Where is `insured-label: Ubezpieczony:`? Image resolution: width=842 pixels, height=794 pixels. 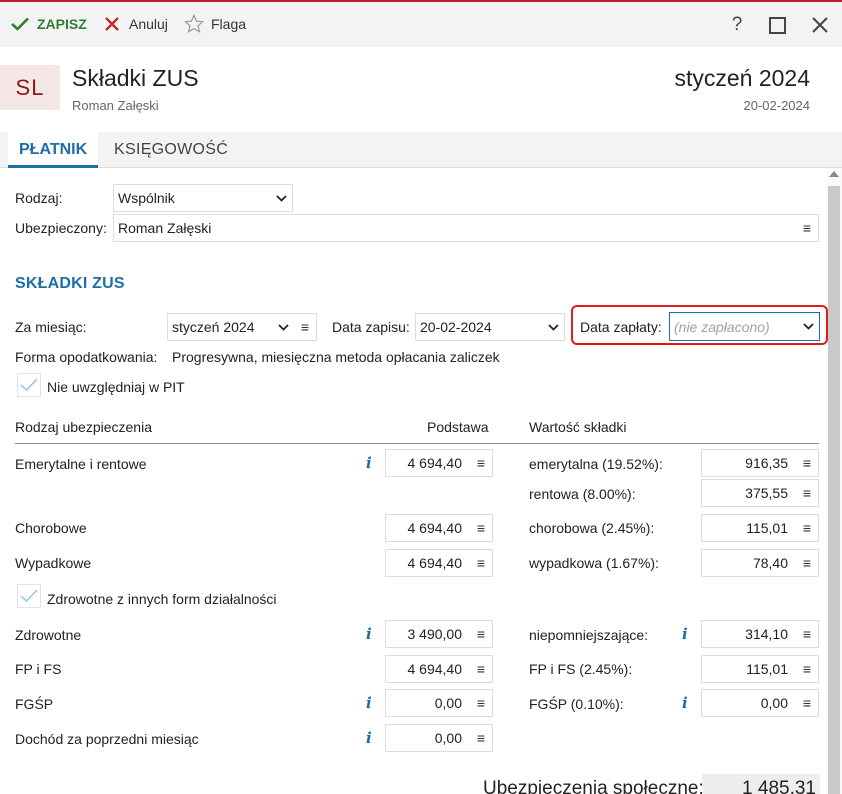 insured-label: Ubezpieczony: is located at coordinates (61, 228).